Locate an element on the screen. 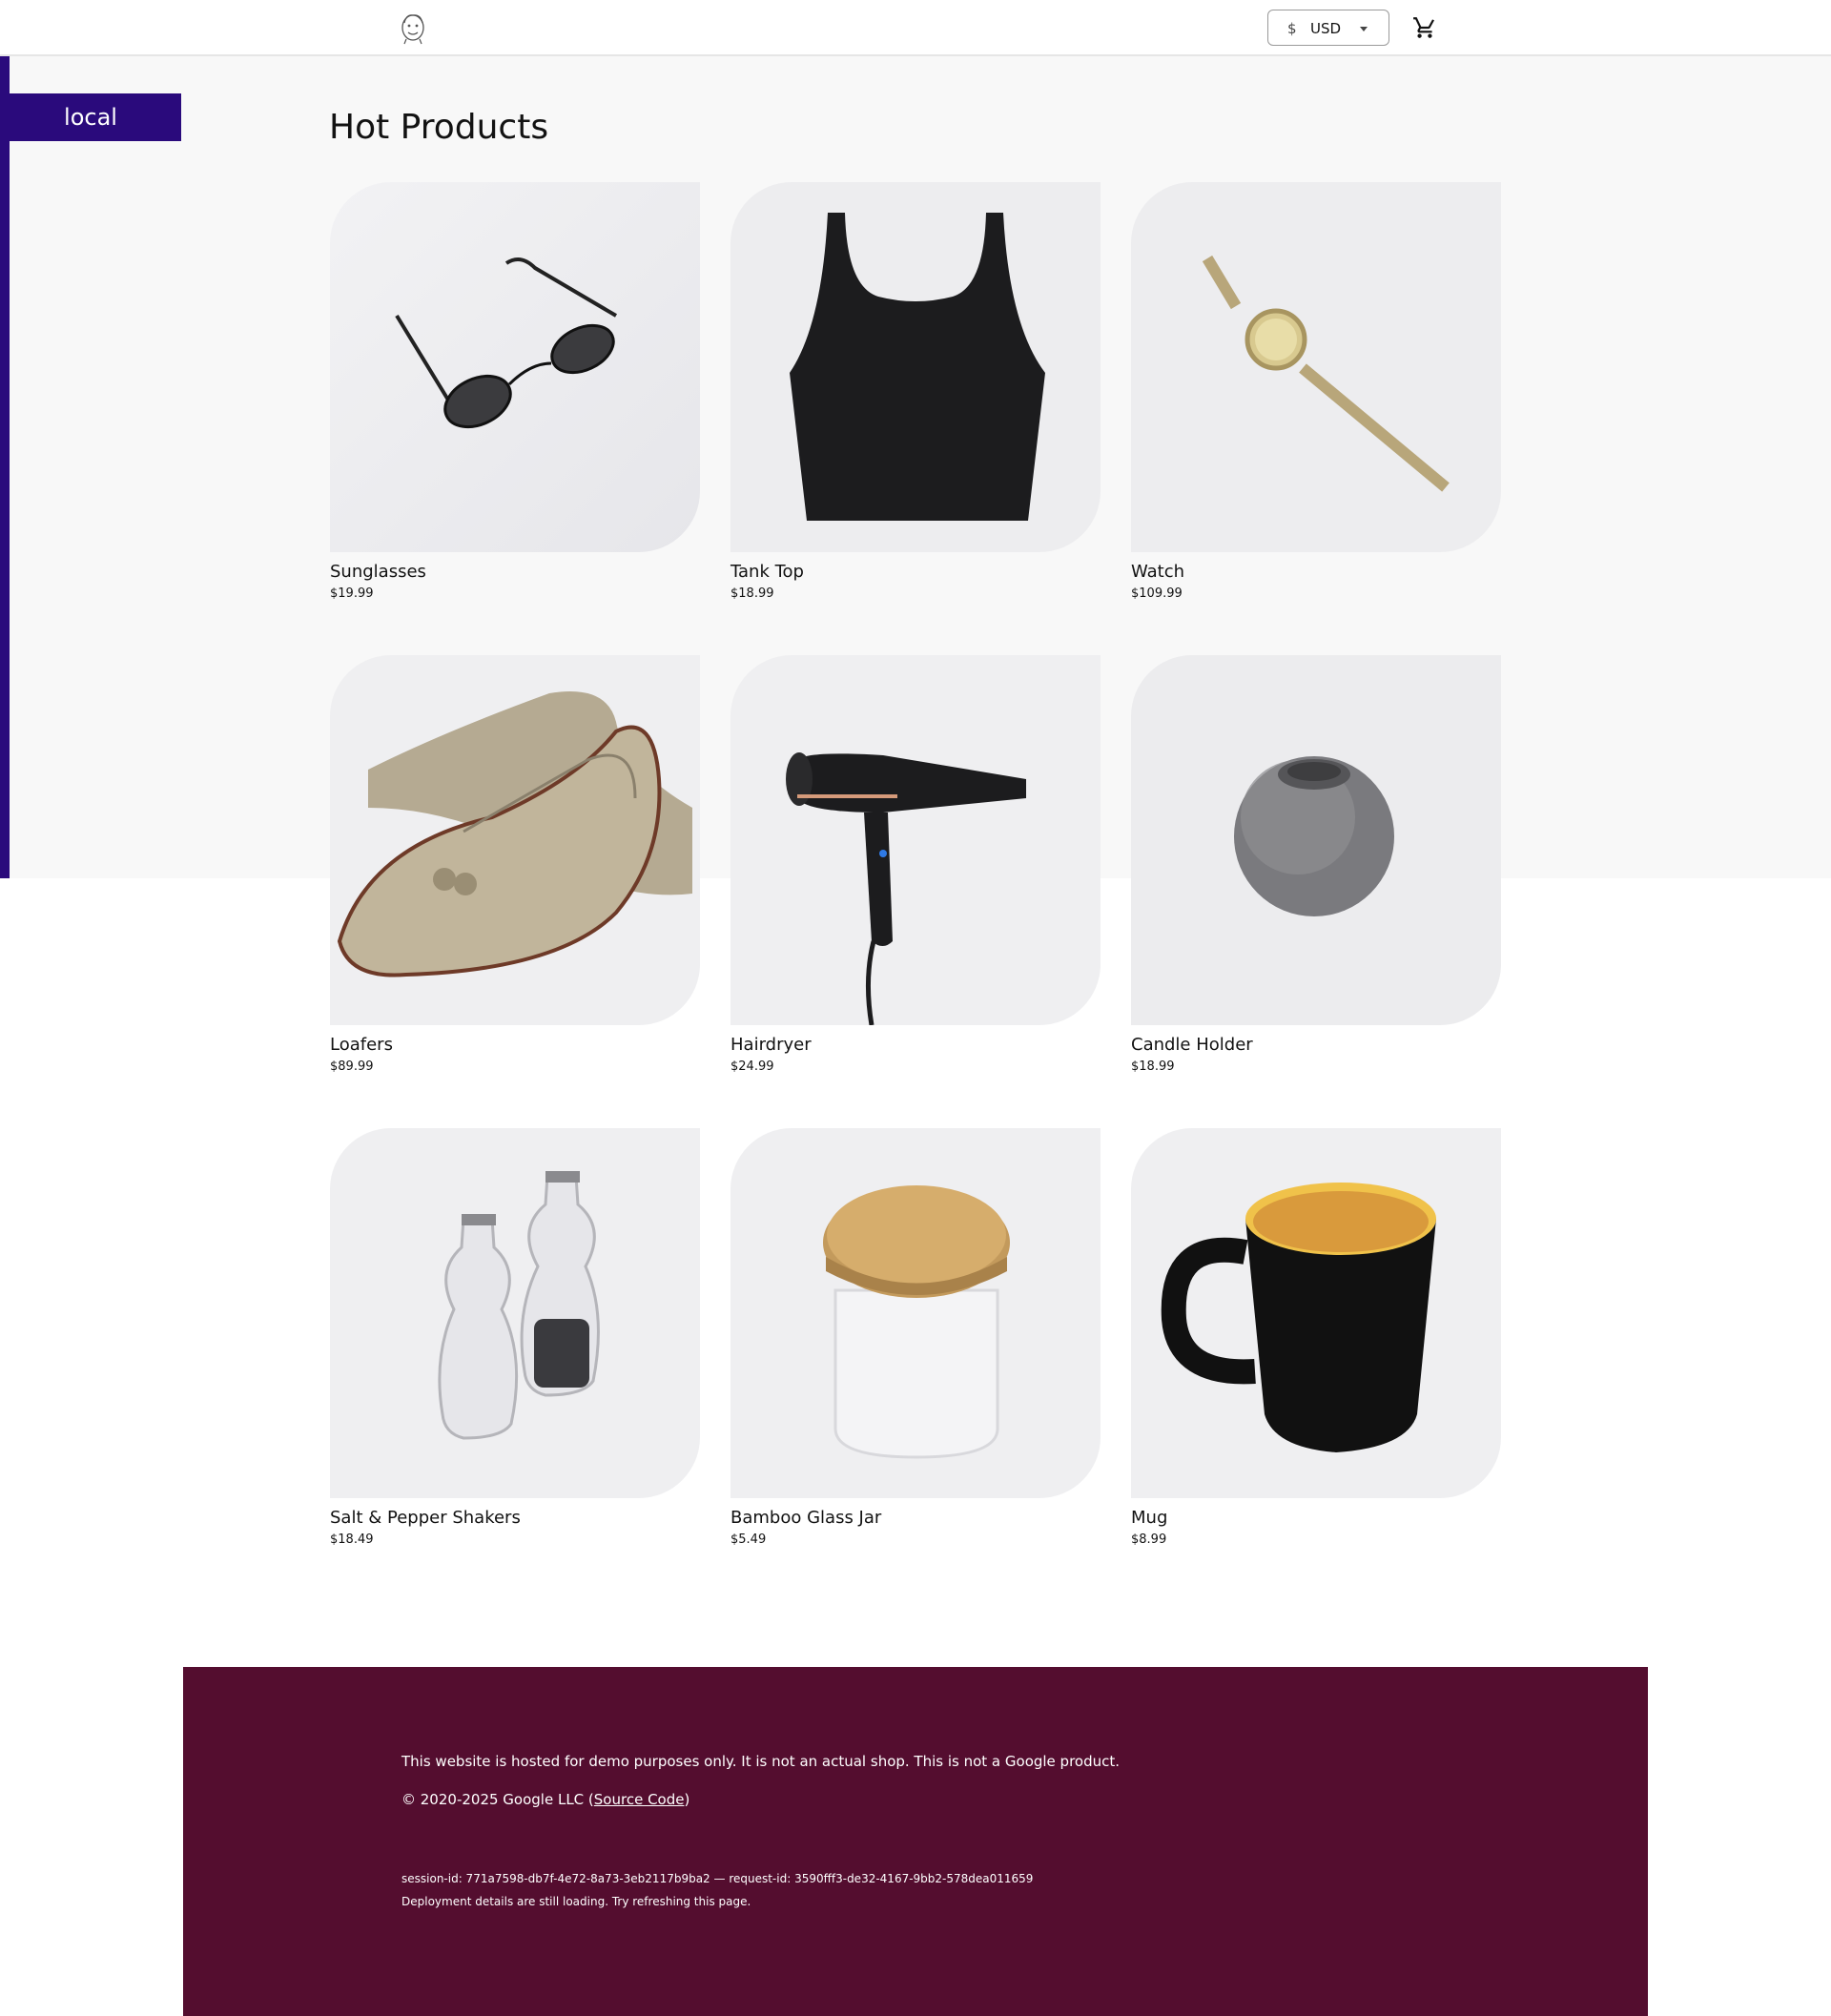 This screenshot has height=2016, width=1831. product-card: Sunglasses $19.99 is located at coordinates (515, 392).